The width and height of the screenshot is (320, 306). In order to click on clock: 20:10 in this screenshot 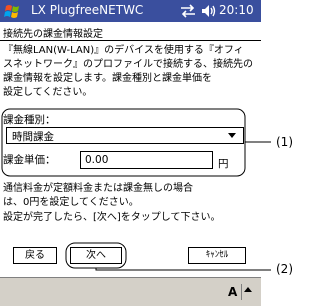, I will do `click(236, 10)`.